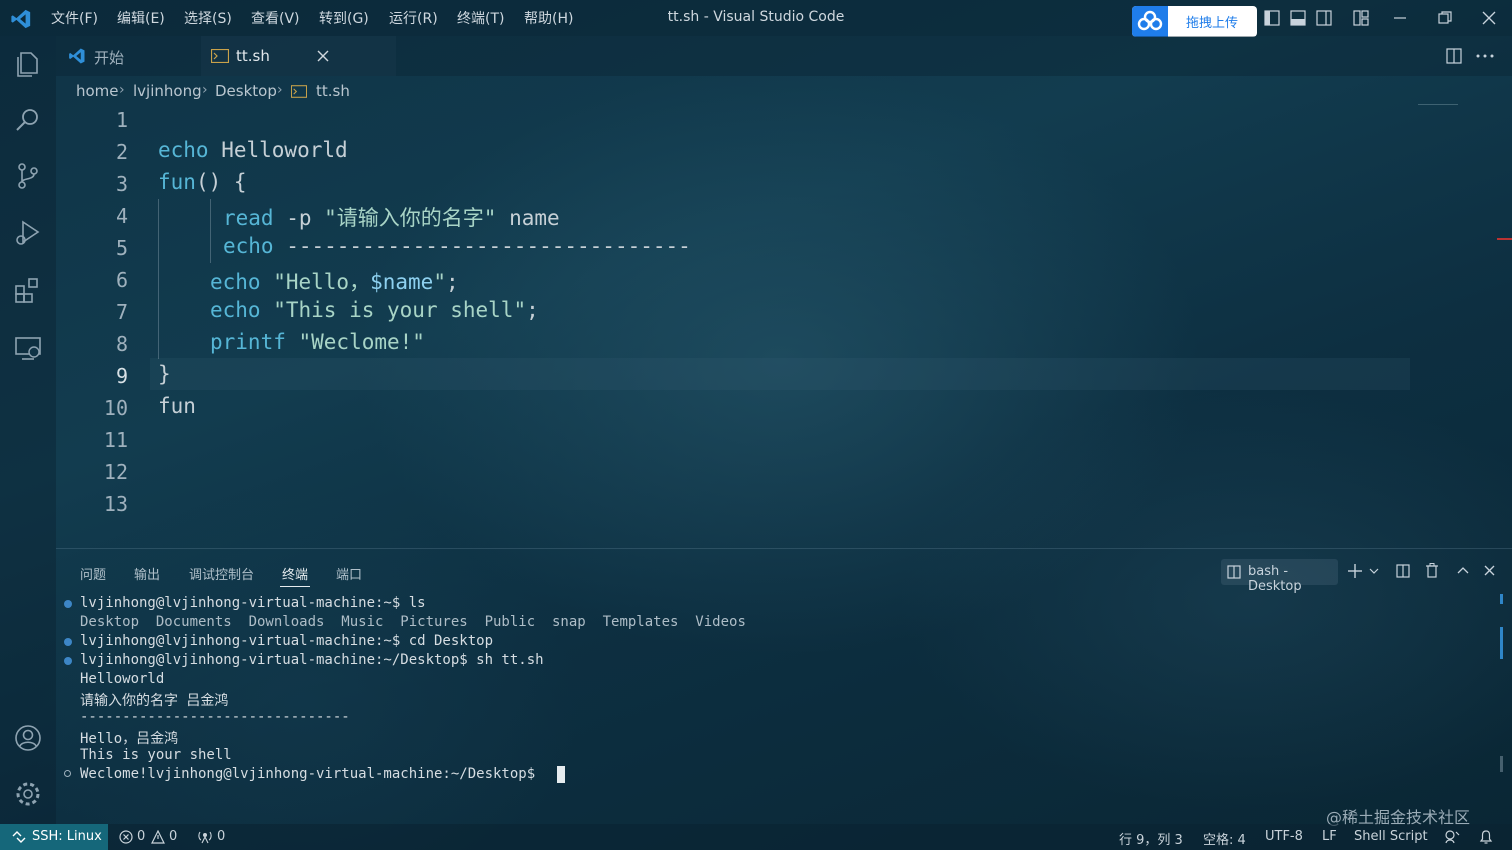  I want to click on customize-layout-icon, so click(1361, 18).